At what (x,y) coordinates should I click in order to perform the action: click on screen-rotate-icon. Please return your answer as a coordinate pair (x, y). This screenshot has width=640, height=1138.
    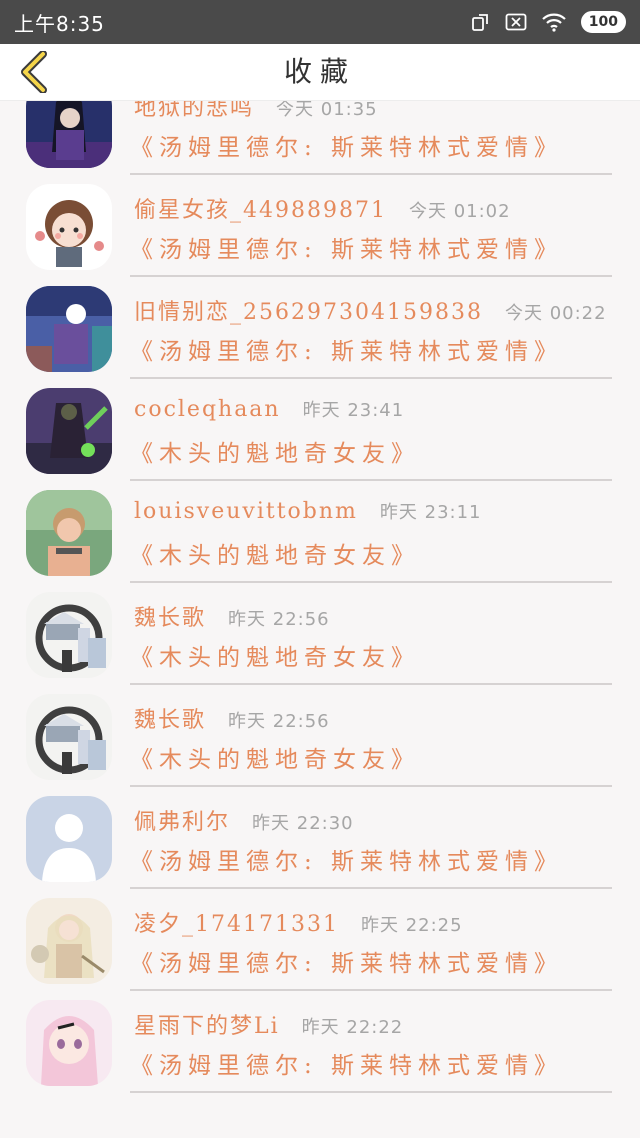
    Looking at the image, I should click on (481, 22).